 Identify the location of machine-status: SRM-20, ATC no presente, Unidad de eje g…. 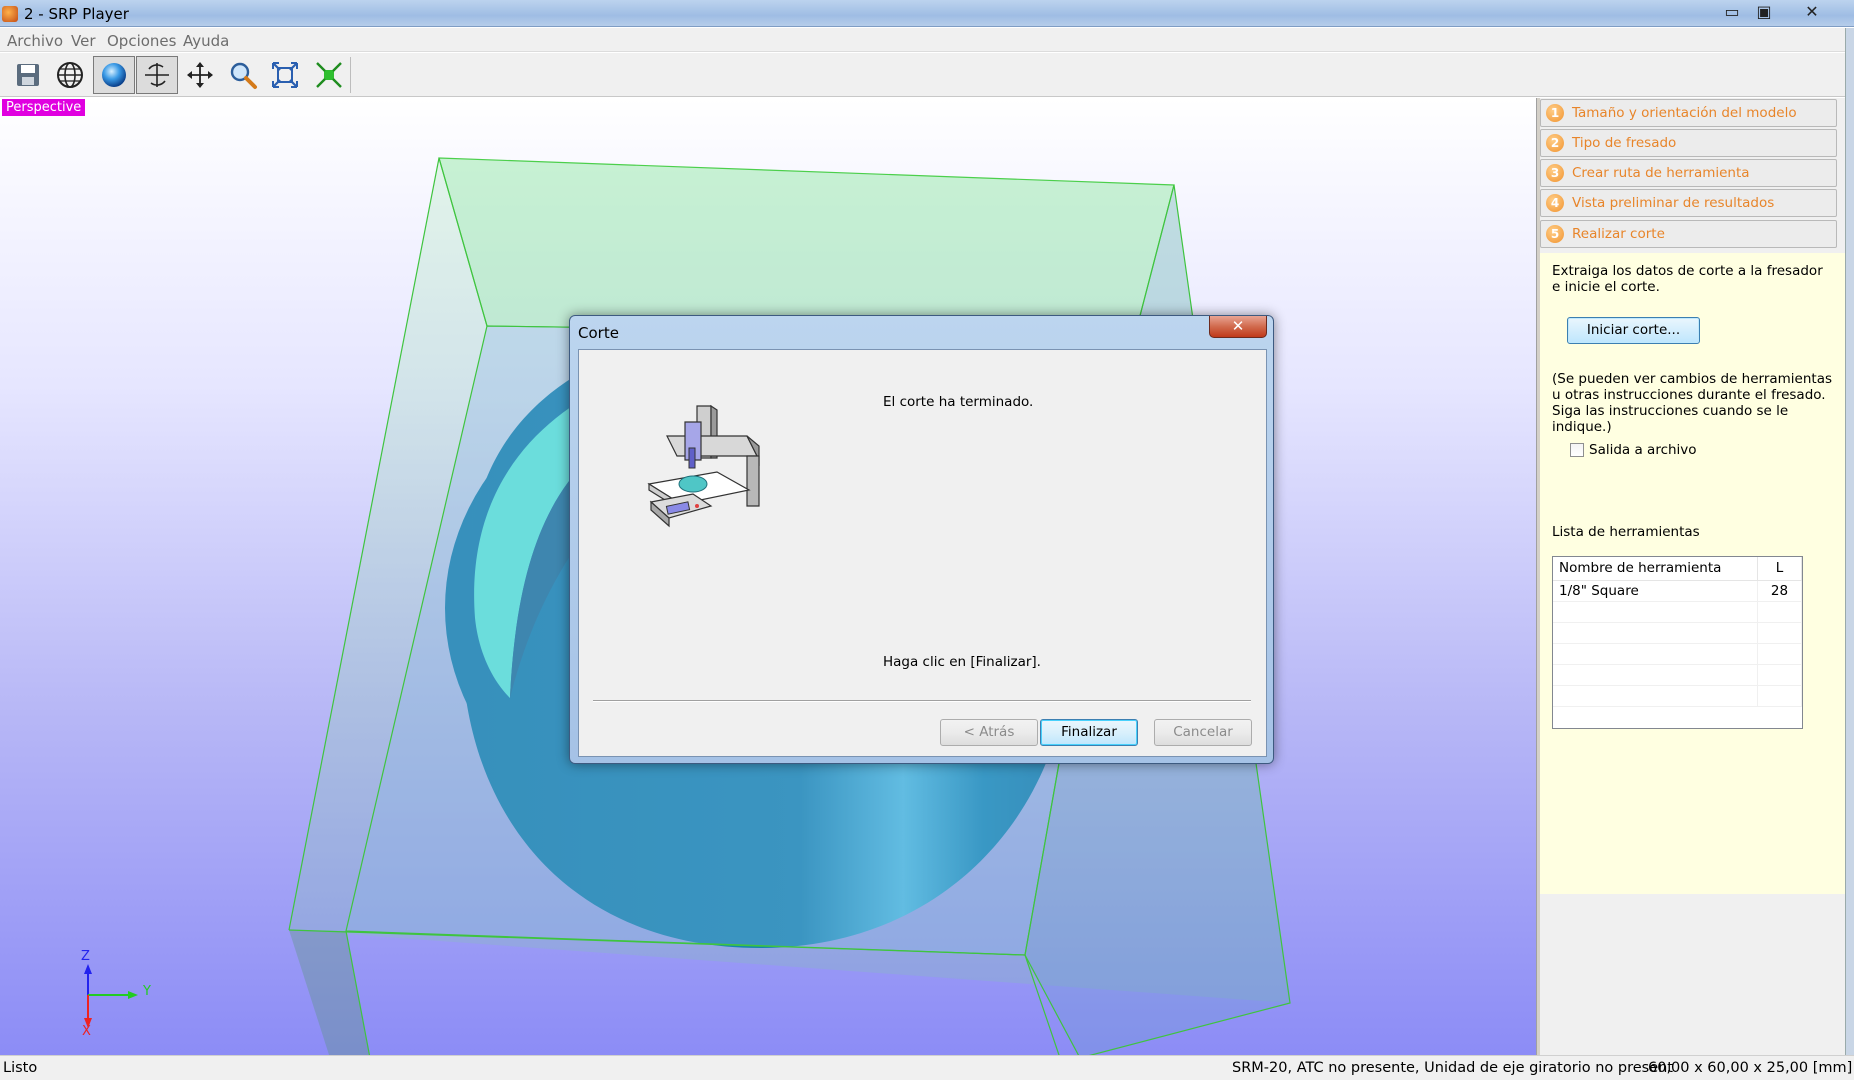
(1452, 1068).